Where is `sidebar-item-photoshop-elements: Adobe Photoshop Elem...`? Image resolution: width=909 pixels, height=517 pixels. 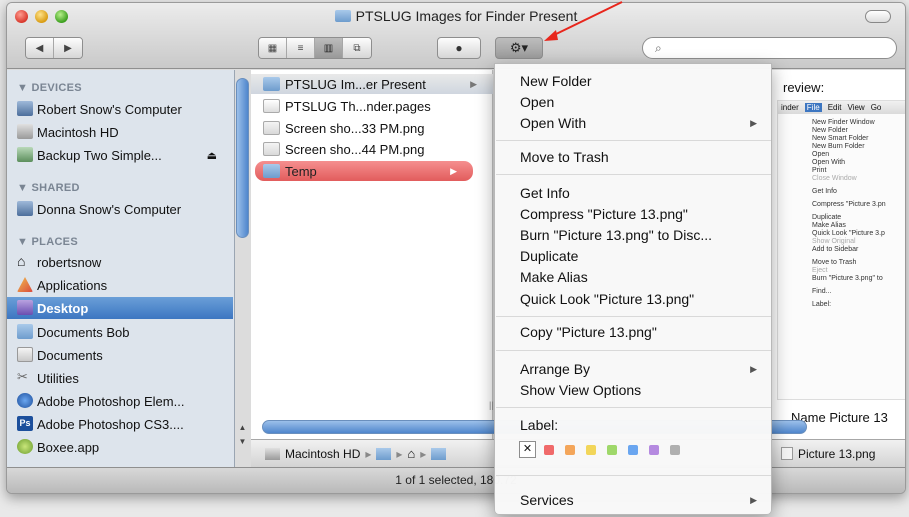
sidebar-item-photoshop-elements: Adobe Photoshop Elem... is located at coordinates (120, 401).